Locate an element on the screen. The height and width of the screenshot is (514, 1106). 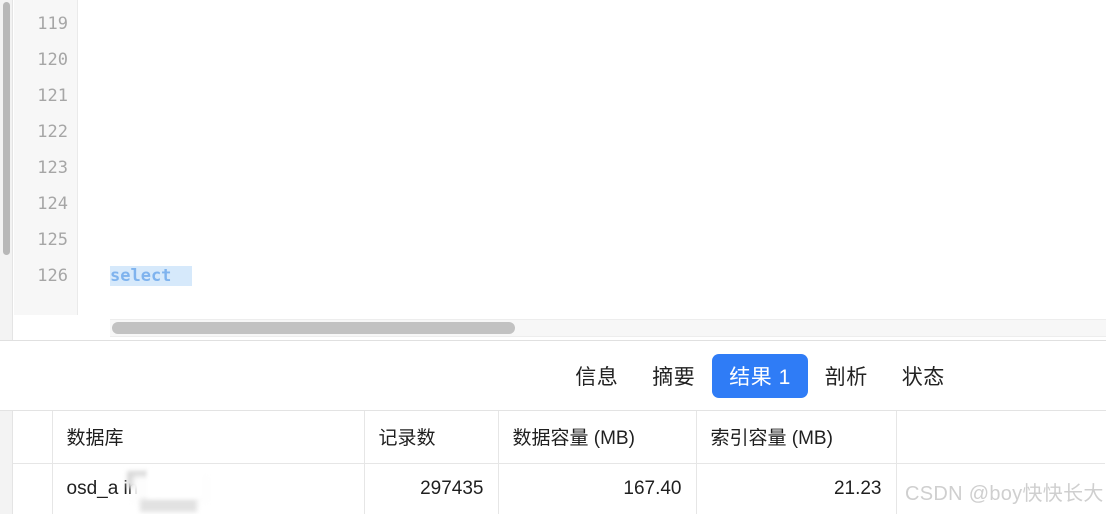
code-line is located at coordinates (592, 132).